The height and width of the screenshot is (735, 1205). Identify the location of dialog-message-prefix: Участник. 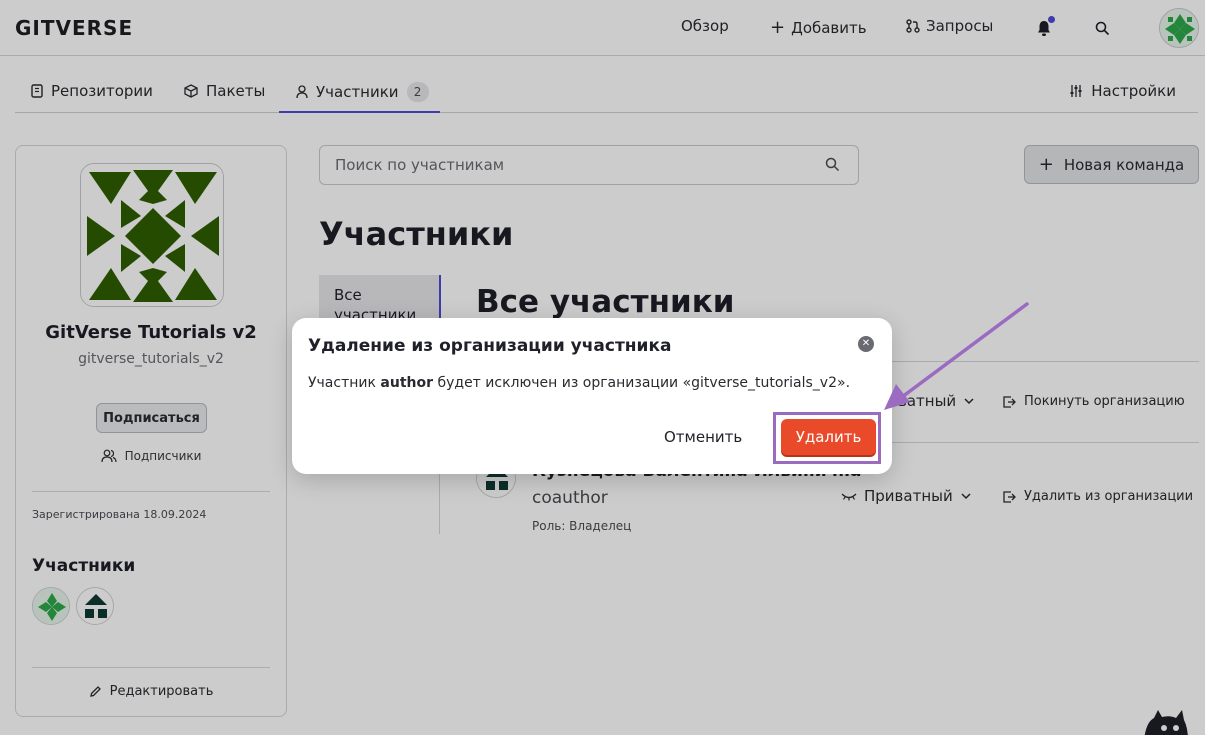
(344, 383).